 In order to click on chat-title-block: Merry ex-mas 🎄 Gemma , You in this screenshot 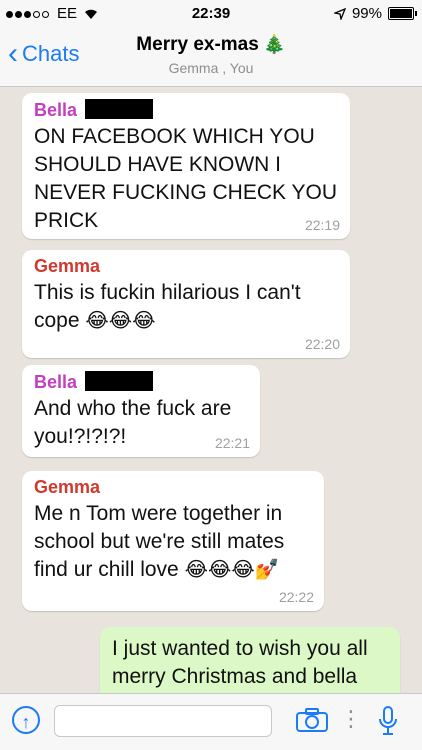, I will do `click(211, 55)`.